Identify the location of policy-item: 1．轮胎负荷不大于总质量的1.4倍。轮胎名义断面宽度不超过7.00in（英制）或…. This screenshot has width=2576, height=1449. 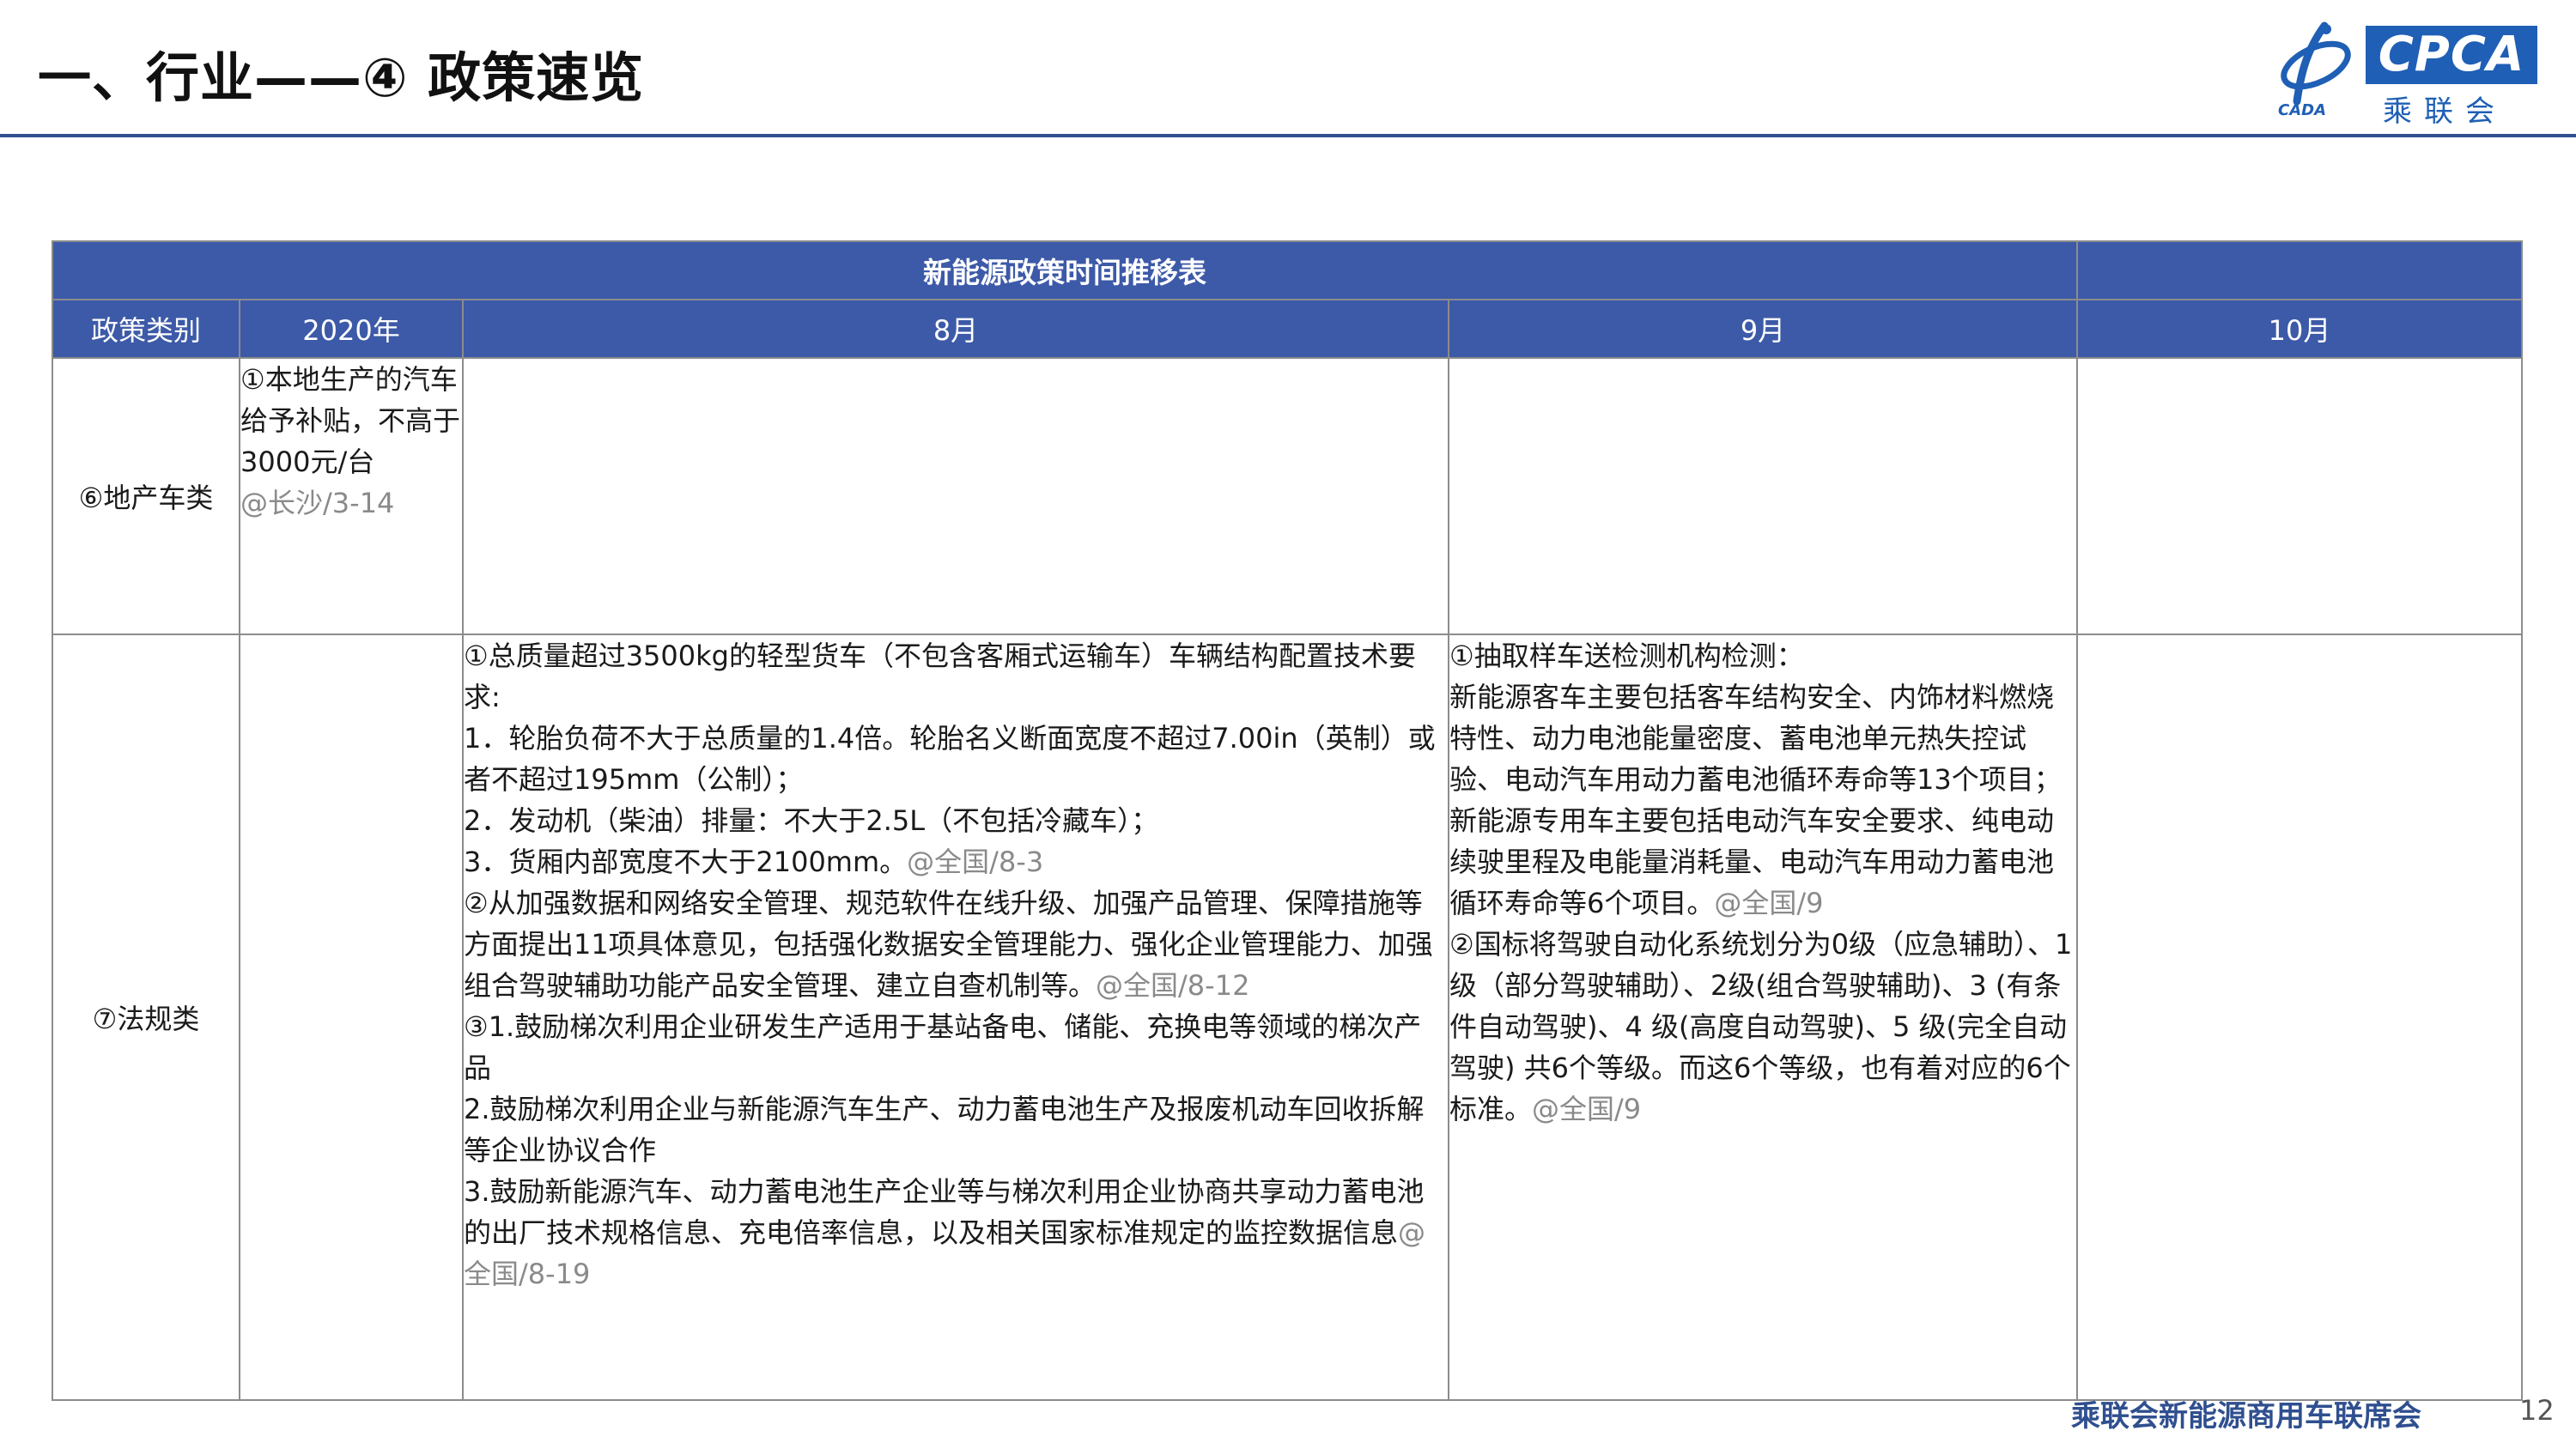
(956, 759).